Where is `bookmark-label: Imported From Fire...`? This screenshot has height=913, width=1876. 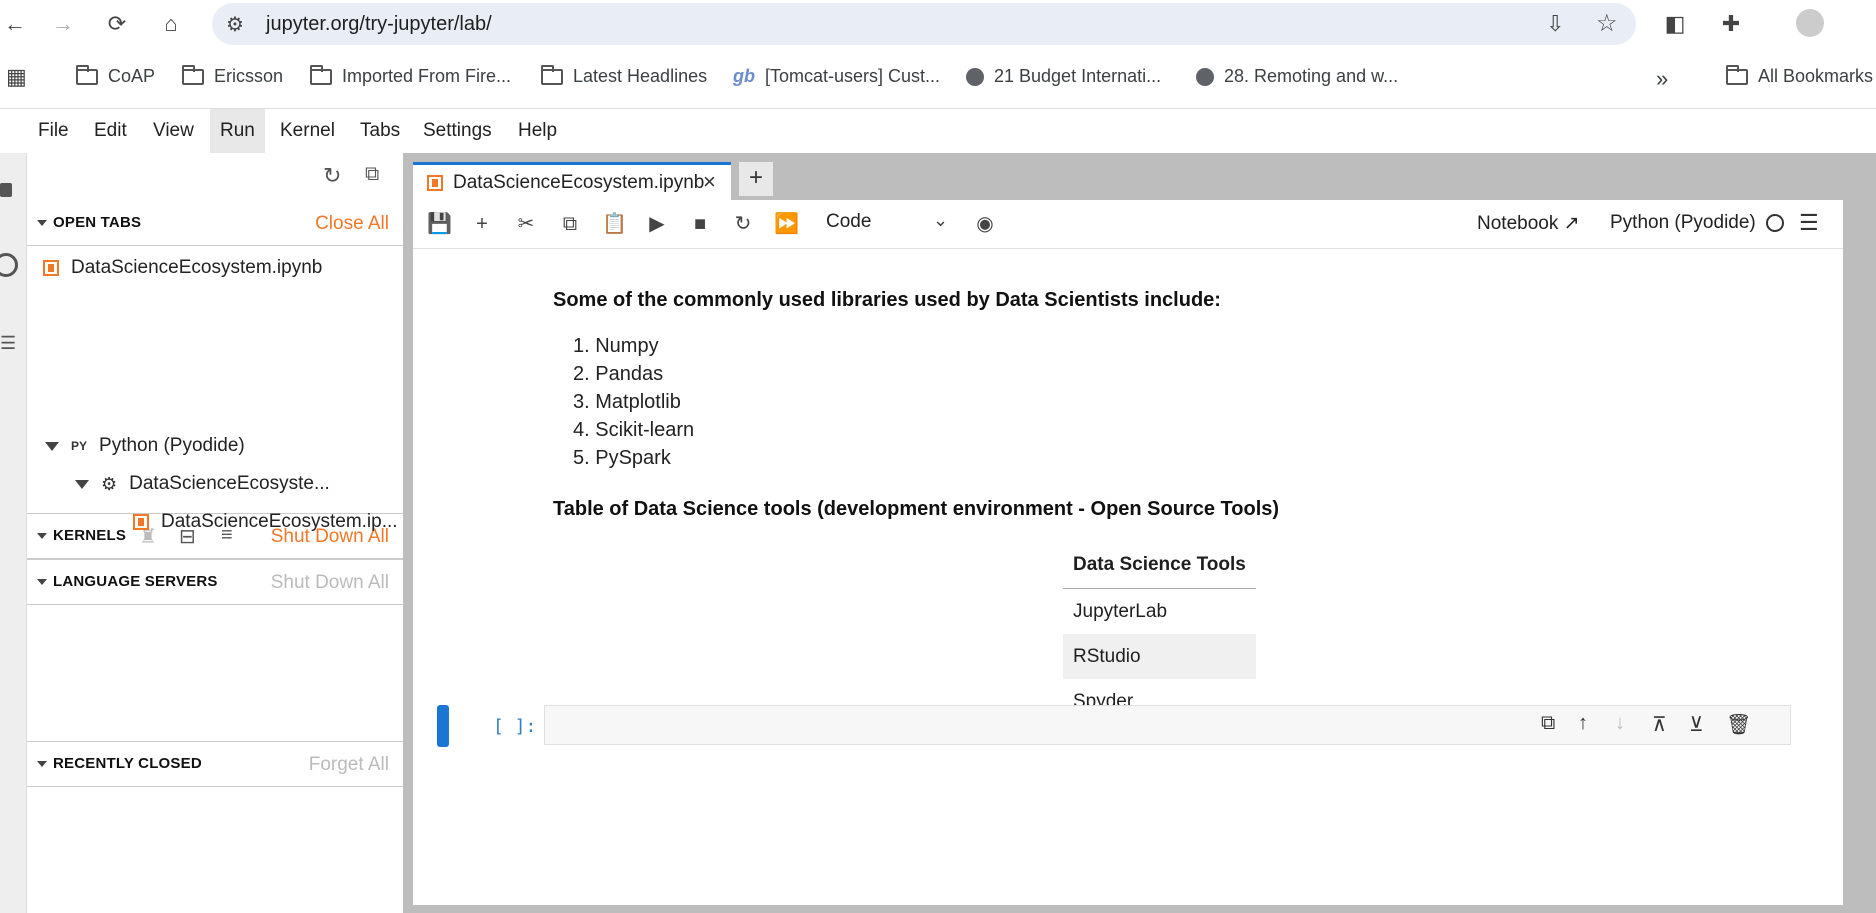
bookmark-label: Imported From Fire... is located at coordinates (427, 76).